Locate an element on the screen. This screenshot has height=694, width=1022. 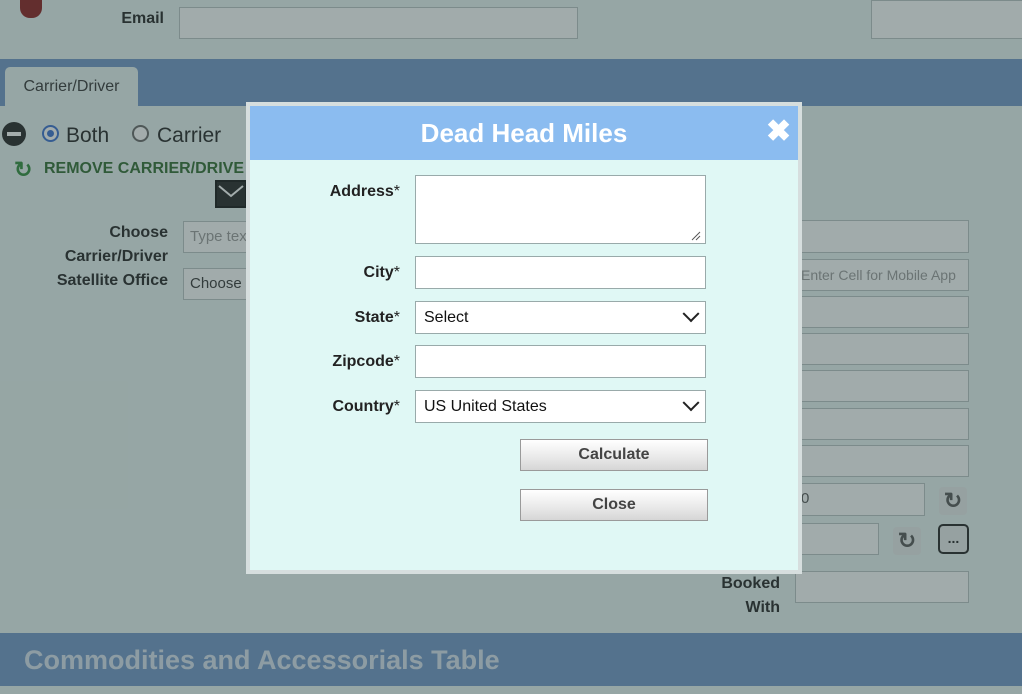
country-select-value: US United States is located at coordinates (485, 406).